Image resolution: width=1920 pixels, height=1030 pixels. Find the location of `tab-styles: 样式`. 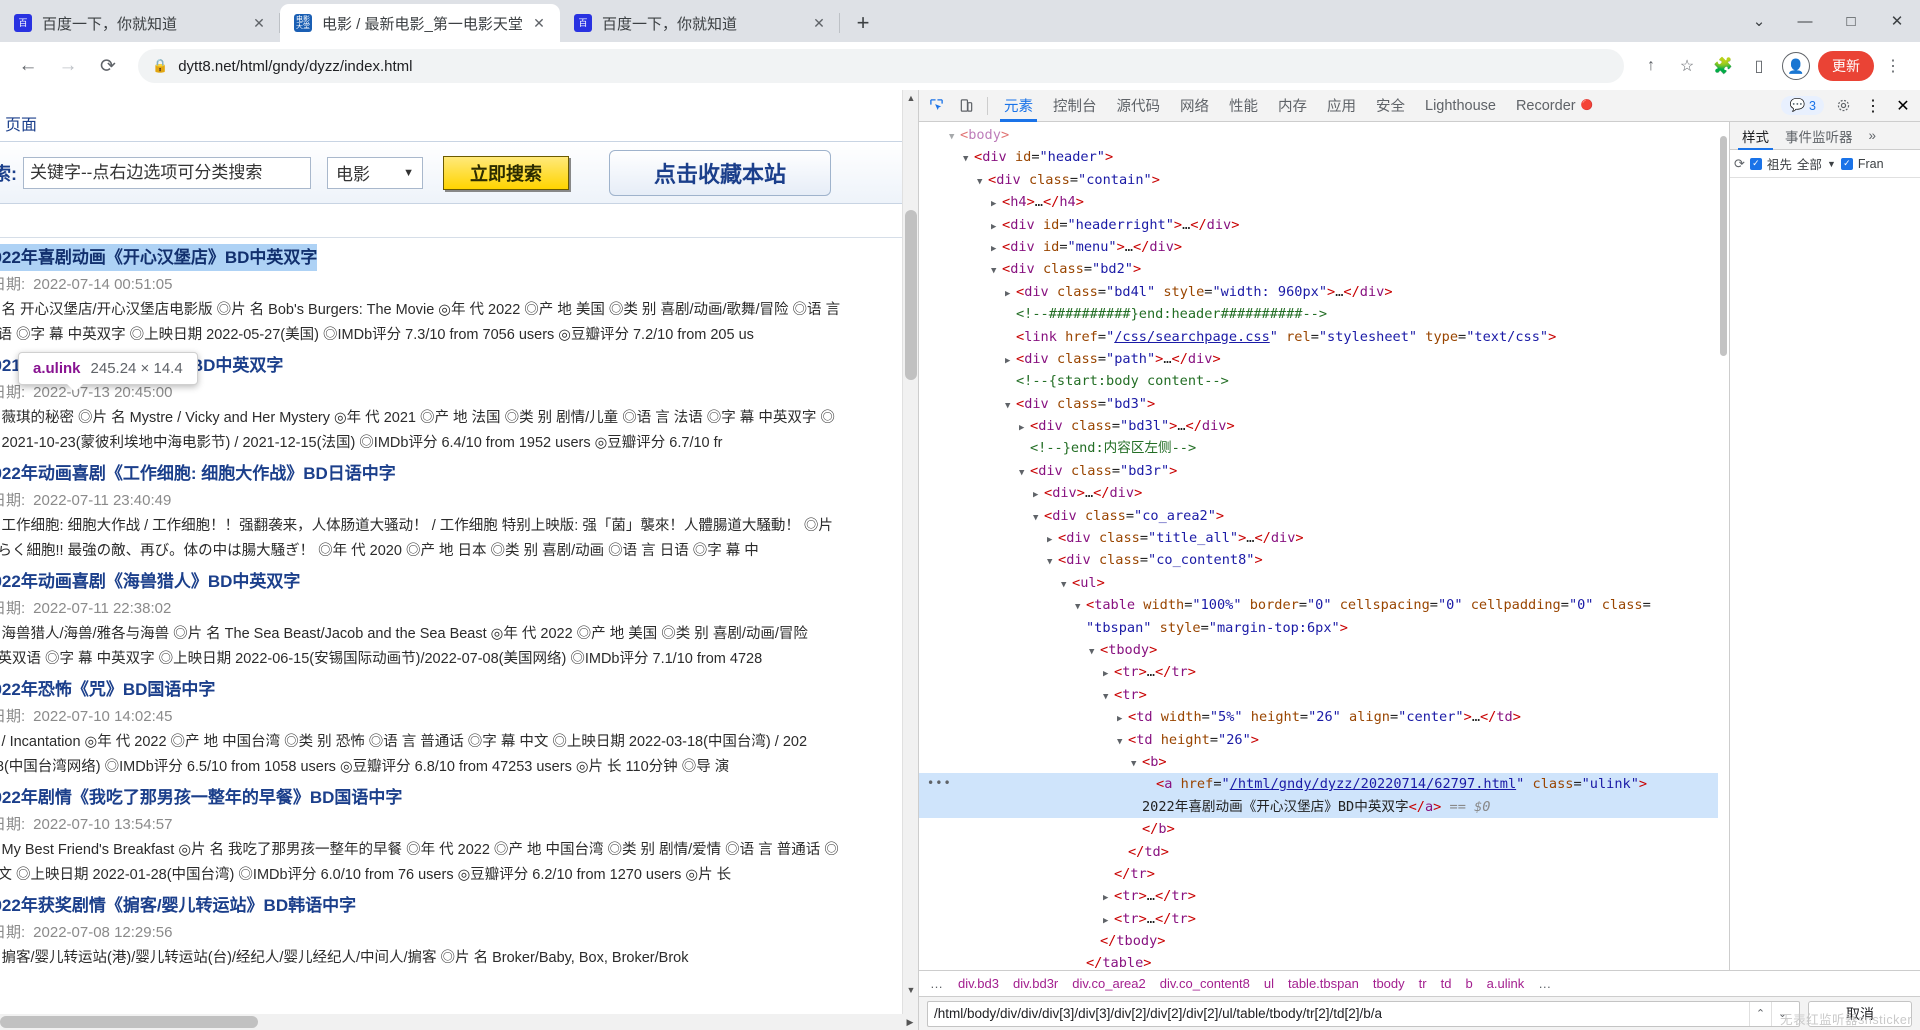

tab-styles: 样式 is located at coordinates (1755, 136).